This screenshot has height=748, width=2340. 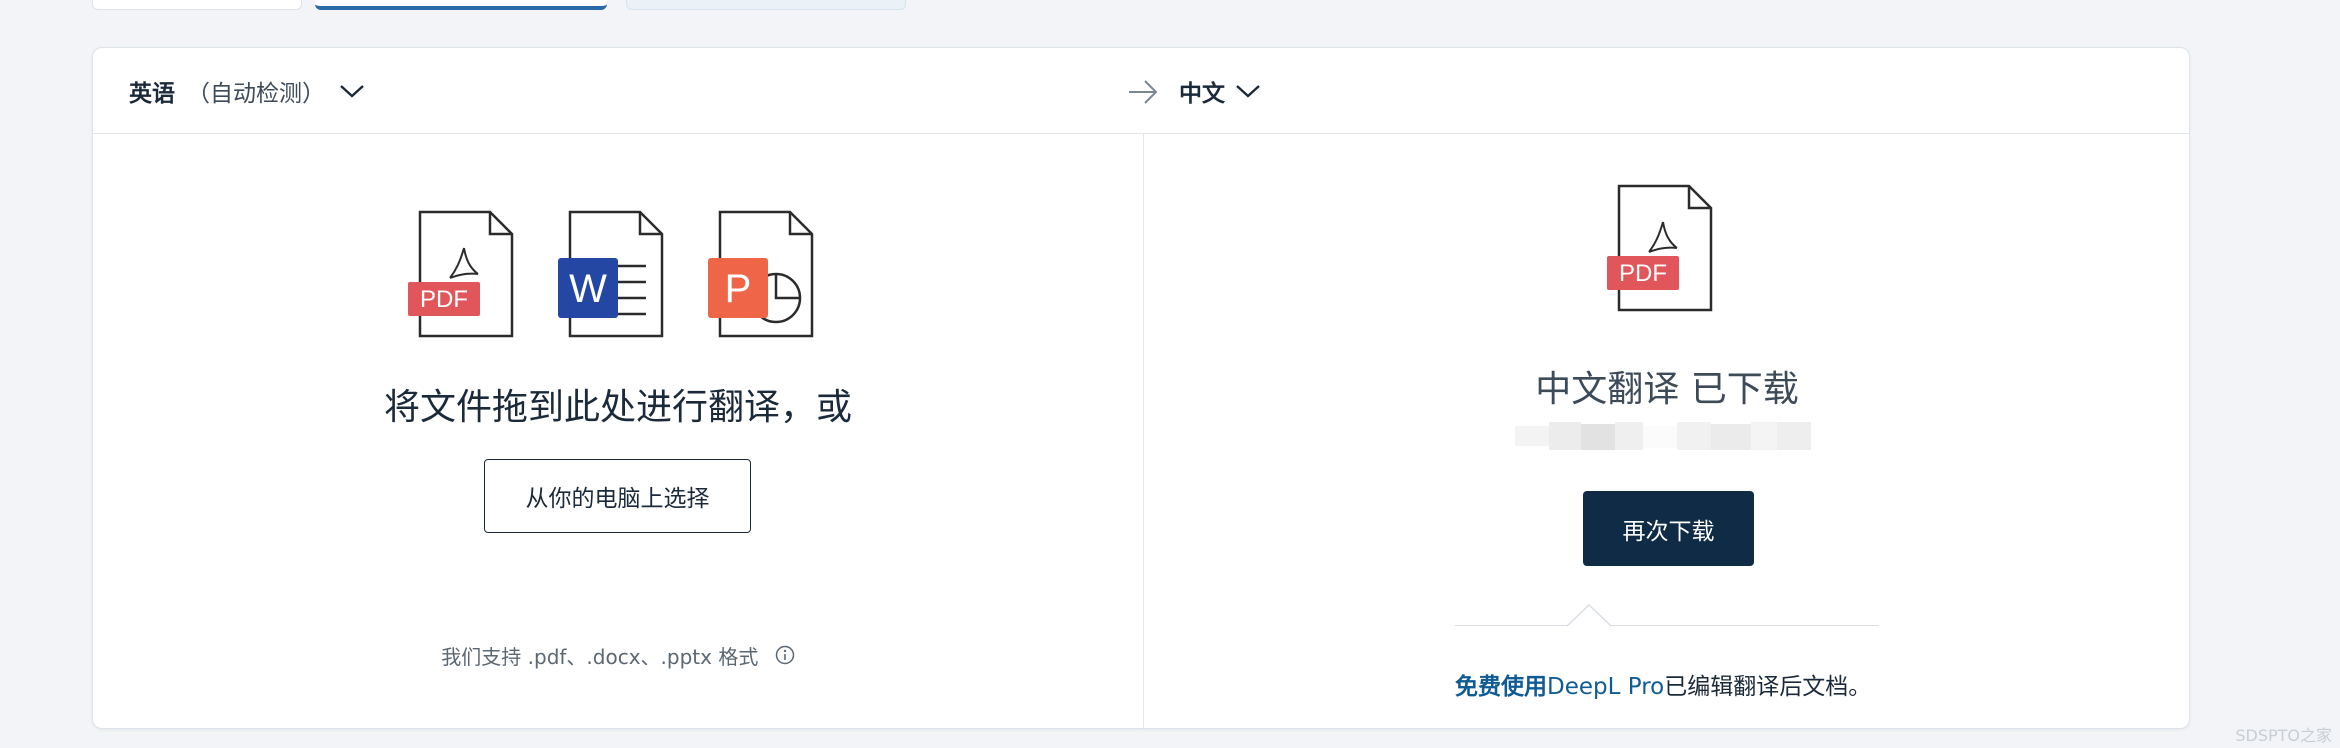 What do you see at coordinates (1663, 436) in the screenshot?
I see `blurred-filename` at bounding box center [1663, 436].